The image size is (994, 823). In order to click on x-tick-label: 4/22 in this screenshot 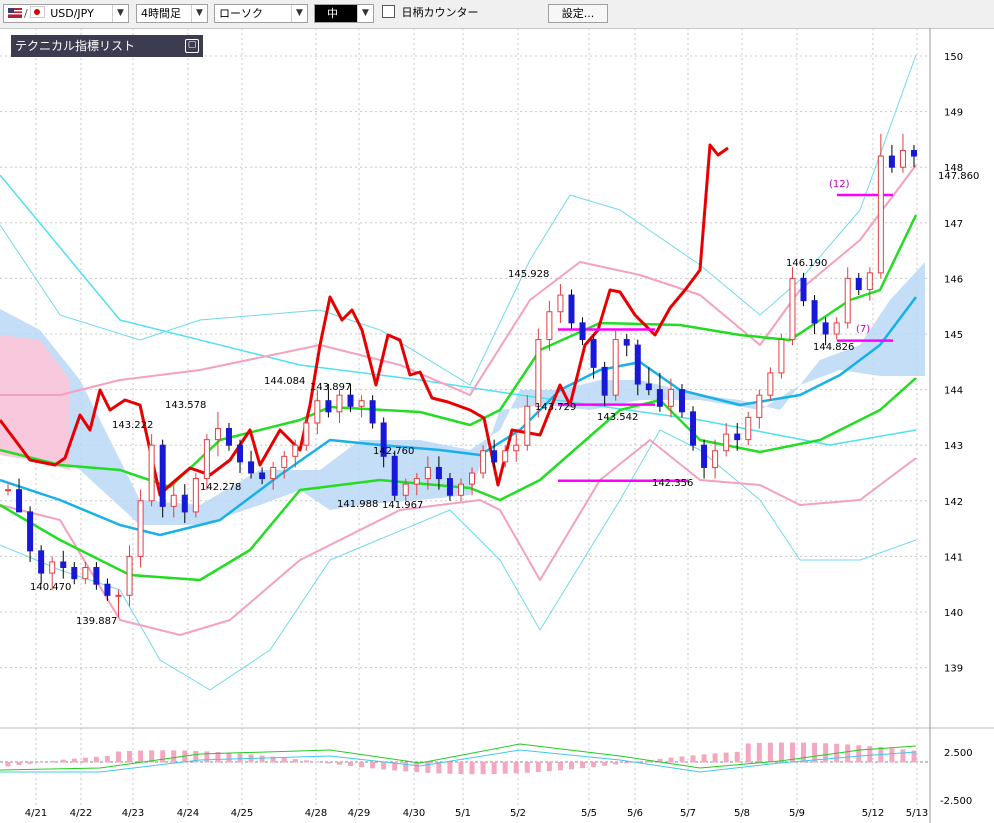, I will do `click(81, 813)`.